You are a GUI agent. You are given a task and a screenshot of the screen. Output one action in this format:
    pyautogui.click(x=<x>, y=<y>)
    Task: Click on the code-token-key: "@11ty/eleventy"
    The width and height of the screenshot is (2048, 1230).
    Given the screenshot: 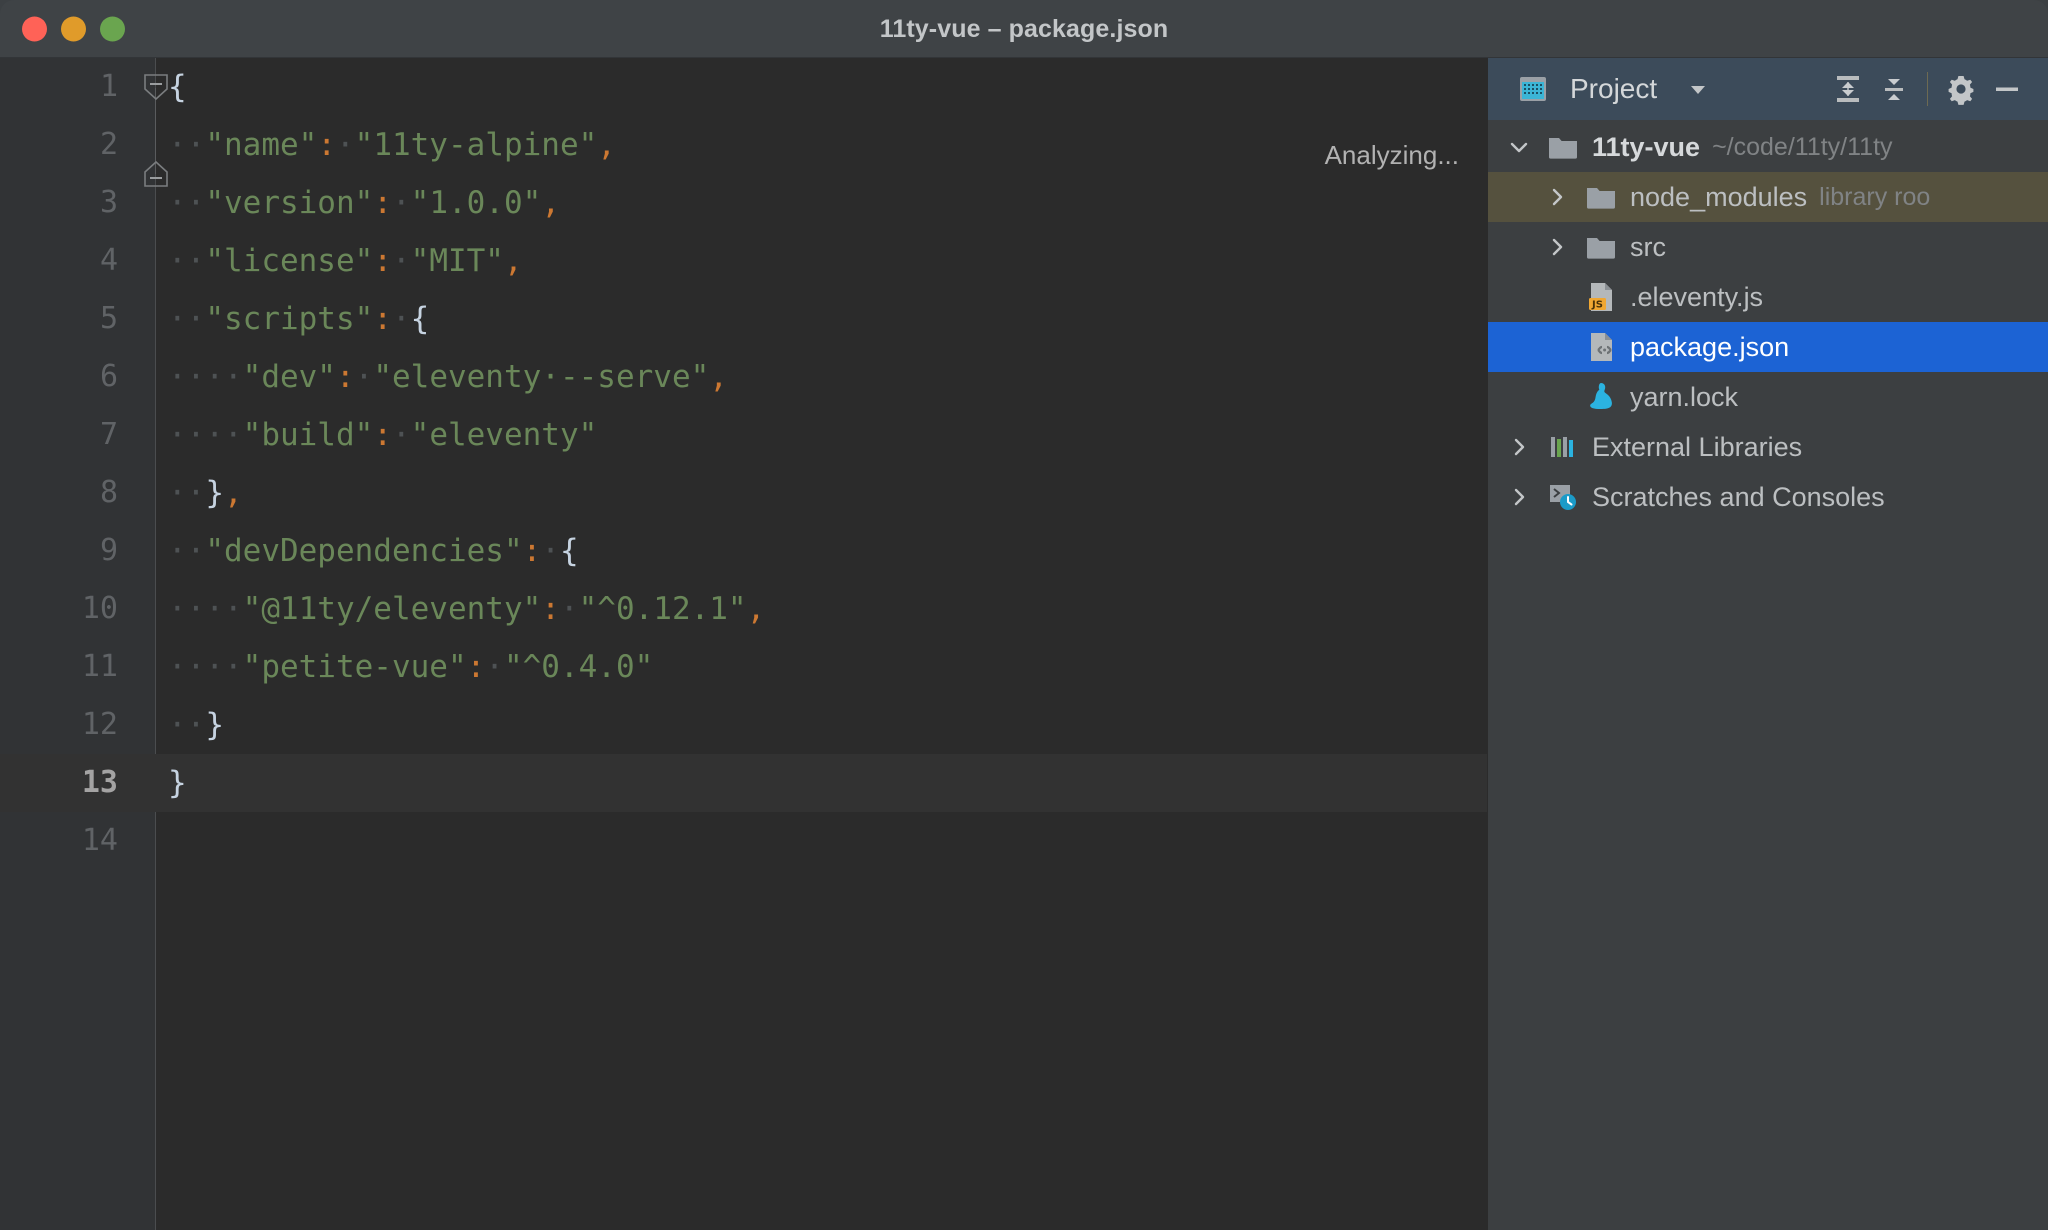 What is the action you would take?
    pyautogui.click(x=392, y=609)
    